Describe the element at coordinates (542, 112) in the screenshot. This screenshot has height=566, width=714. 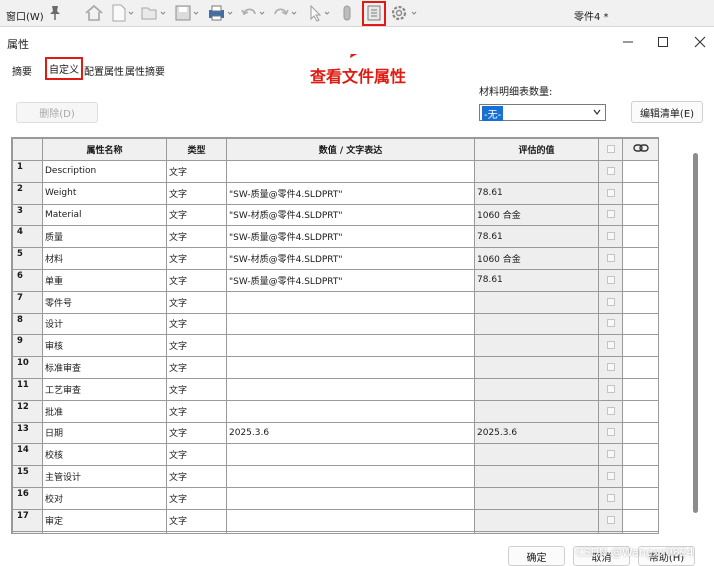
I see `bom-quantity-select: -无-` at that location.